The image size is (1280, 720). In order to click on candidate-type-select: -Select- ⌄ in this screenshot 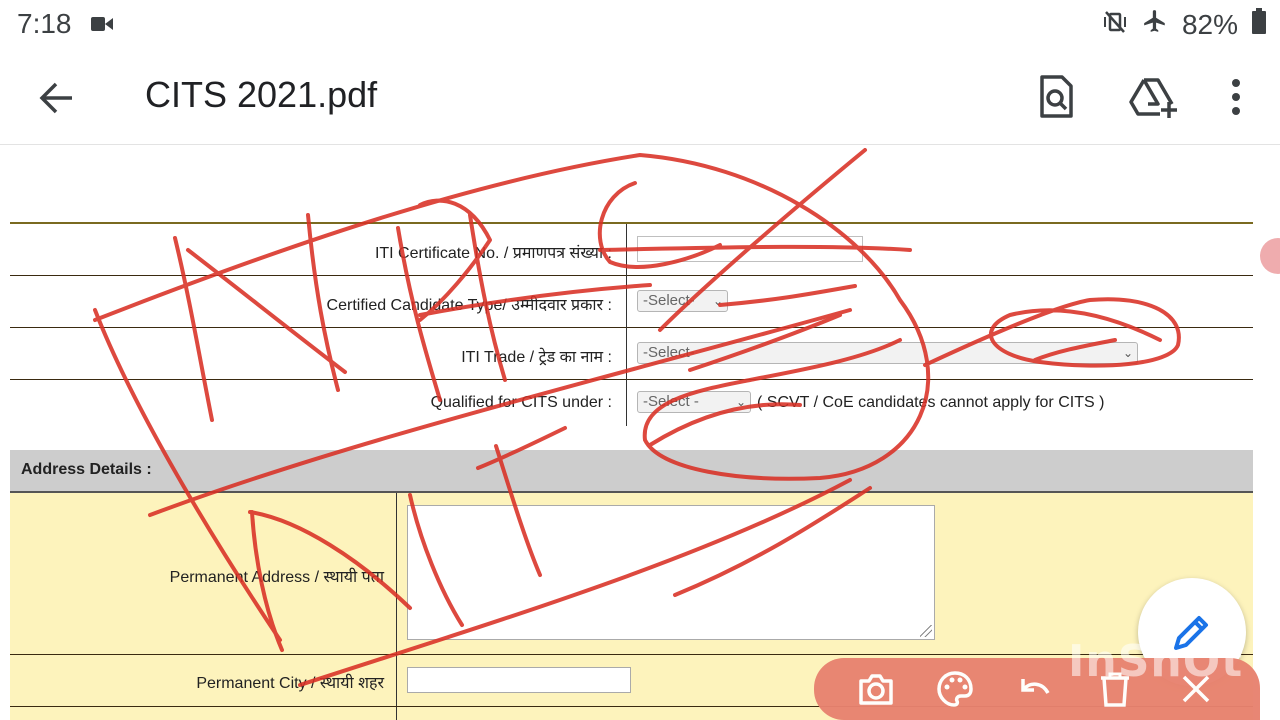, I will do `click(682, 301)`.